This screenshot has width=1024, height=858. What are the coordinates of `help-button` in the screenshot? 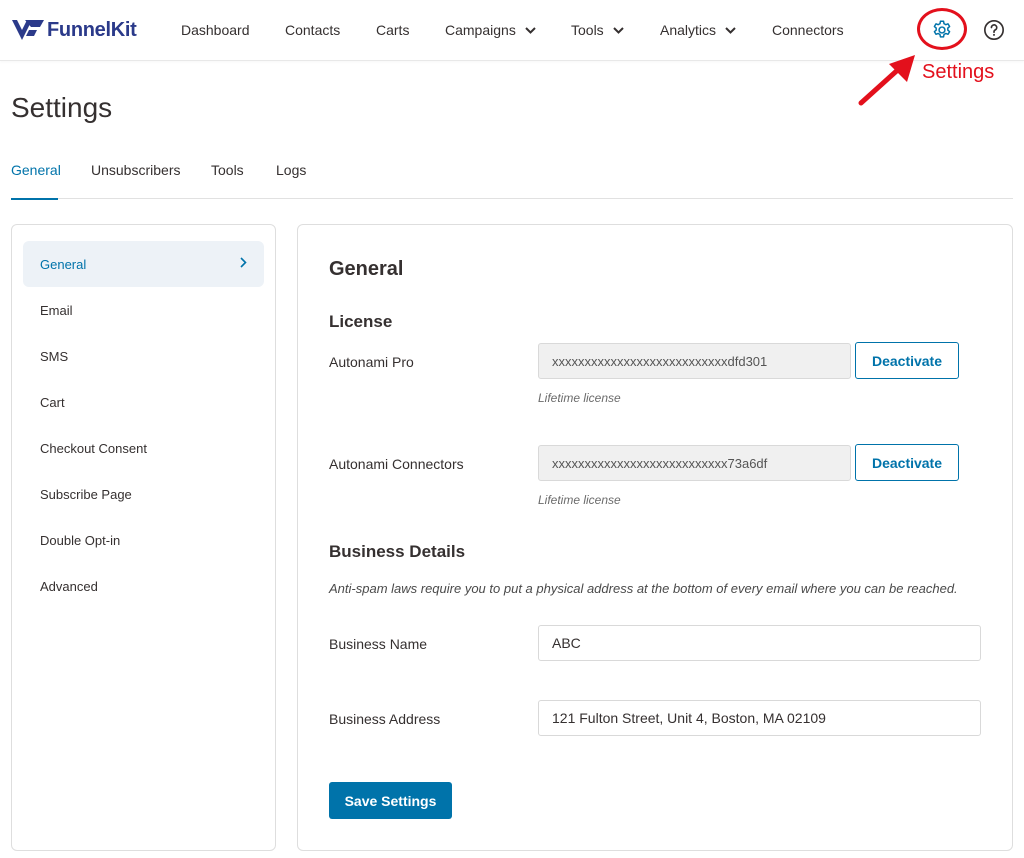 It's located at (994, 30).